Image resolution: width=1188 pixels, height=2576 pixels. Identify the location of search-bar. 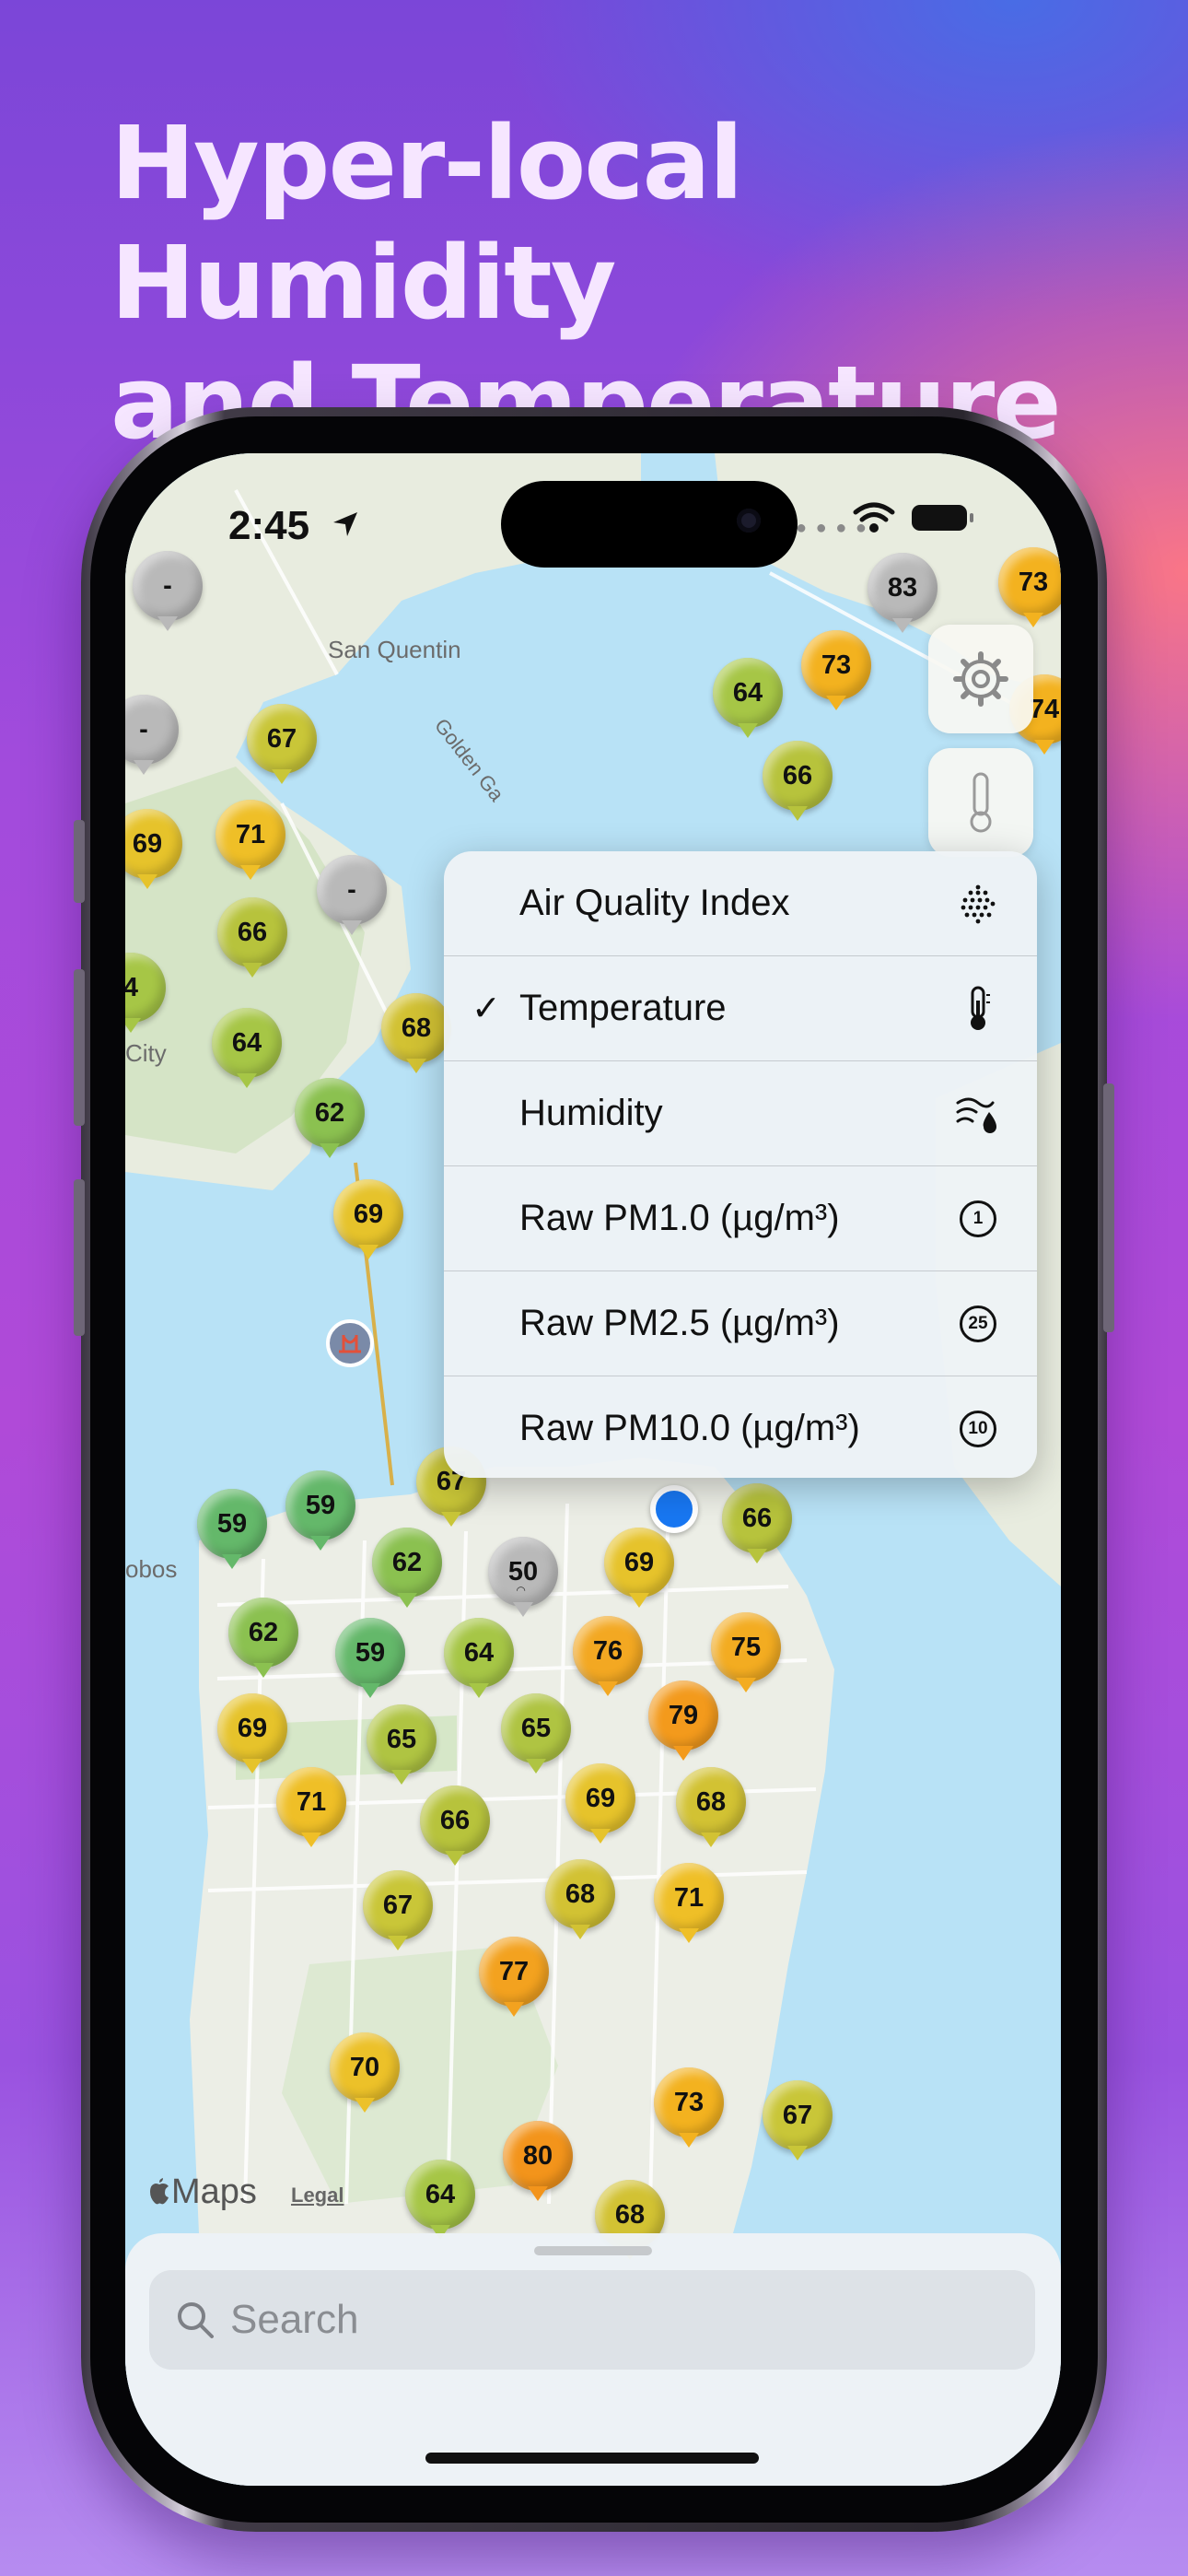
(592, 2320).